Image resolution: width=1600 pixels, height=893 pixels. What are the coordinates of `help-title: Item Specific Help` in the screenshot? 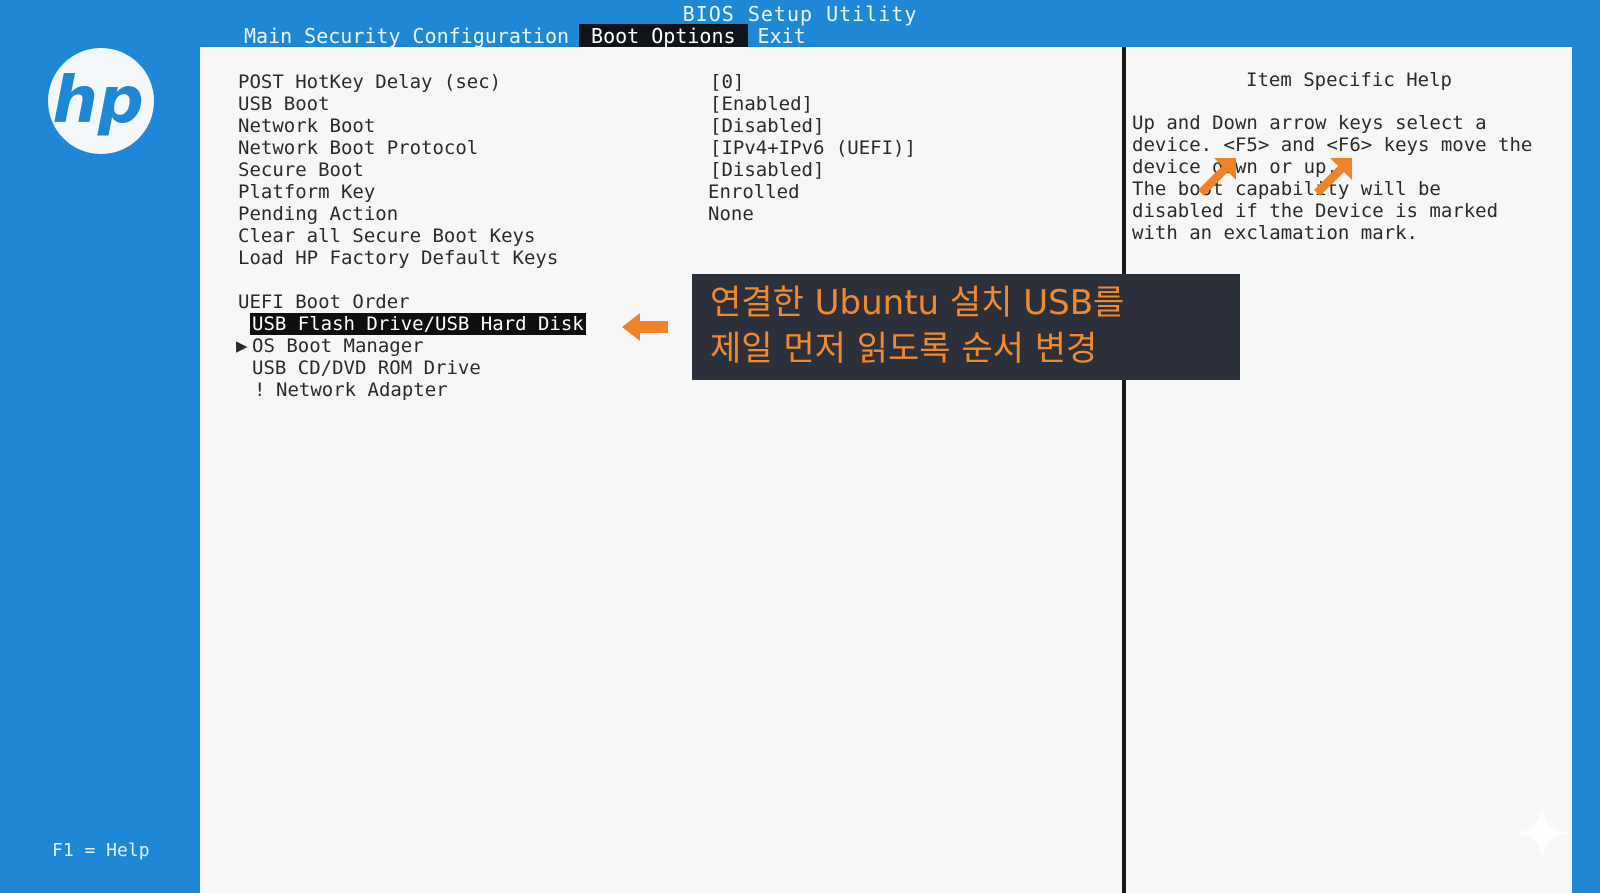 It's located at (1349, 80).